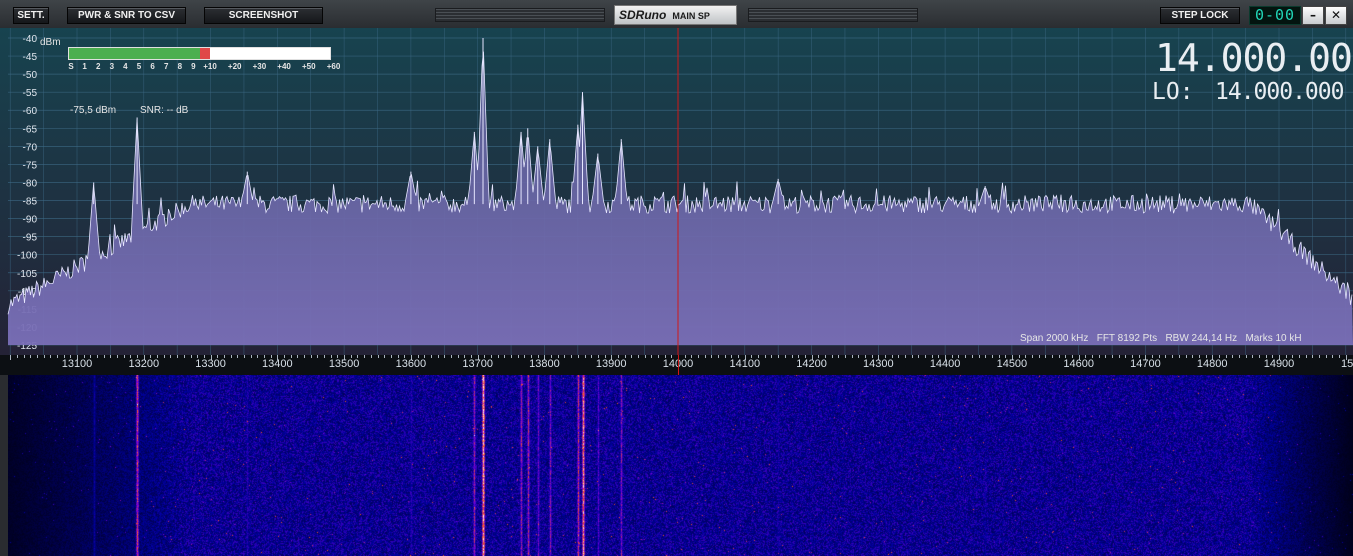 This screenshot has height=556, width=1353. I want to click on lo-frequency-display: 14.000.000, so click(1279, 92).